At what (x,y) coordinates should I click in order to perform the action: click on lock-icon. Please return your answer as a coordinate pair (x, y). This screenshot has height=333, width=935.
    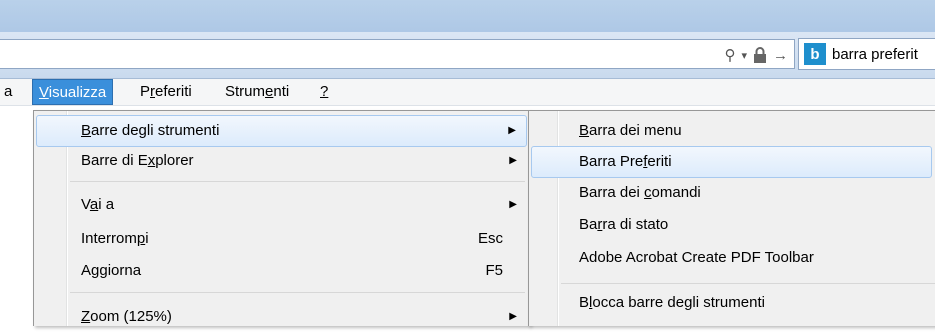
    Looking at the image, I should click on (760, 55).